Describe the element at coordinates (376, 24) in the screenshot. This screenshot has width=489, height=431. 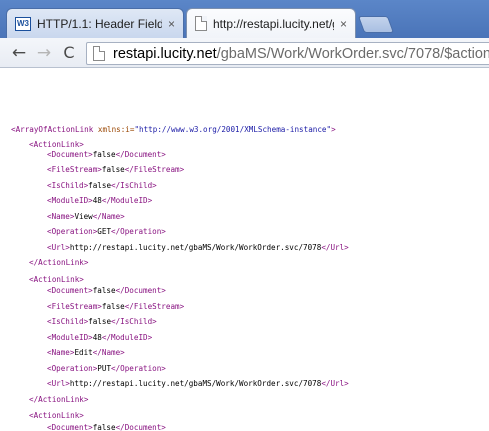
I see `new-tab-button` at that location.